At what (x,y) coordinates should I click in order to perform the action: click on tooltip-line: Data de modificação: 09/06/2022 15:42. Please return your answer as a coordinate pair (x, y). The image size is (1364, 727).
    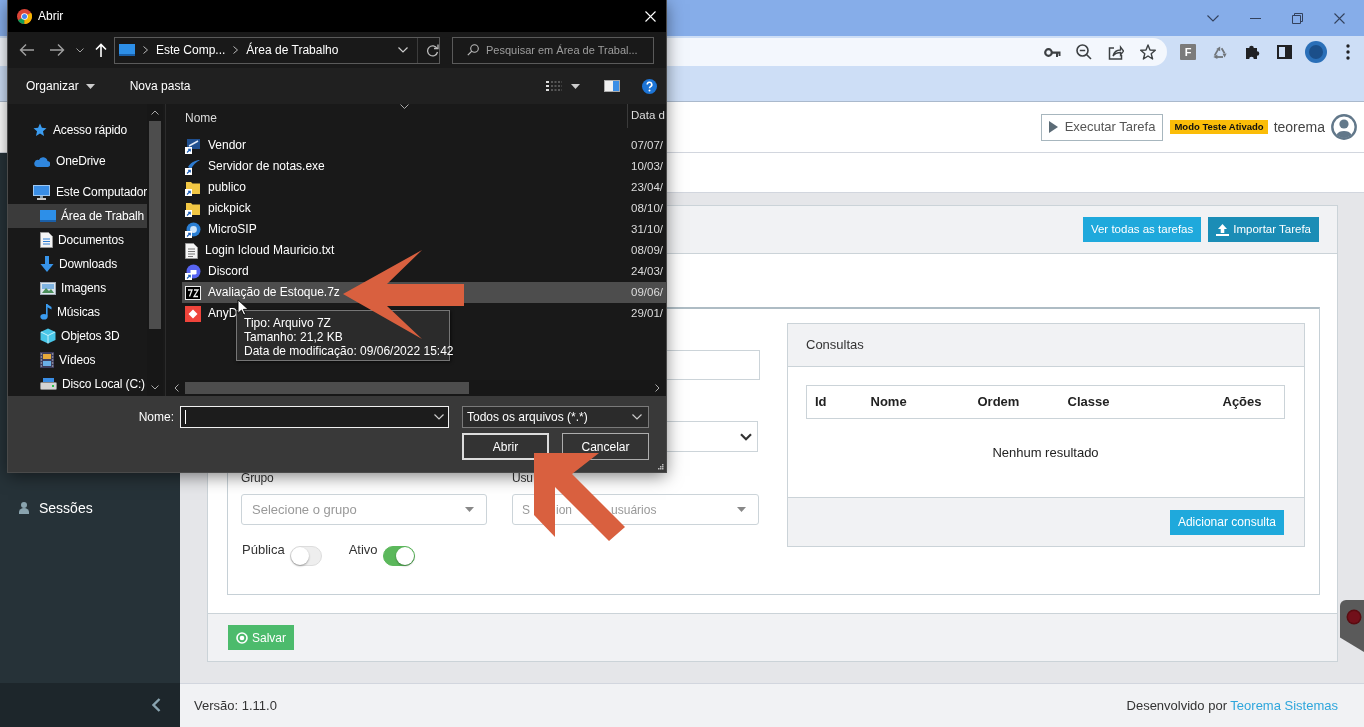
    Looking at the image, I should click on (349, 351).